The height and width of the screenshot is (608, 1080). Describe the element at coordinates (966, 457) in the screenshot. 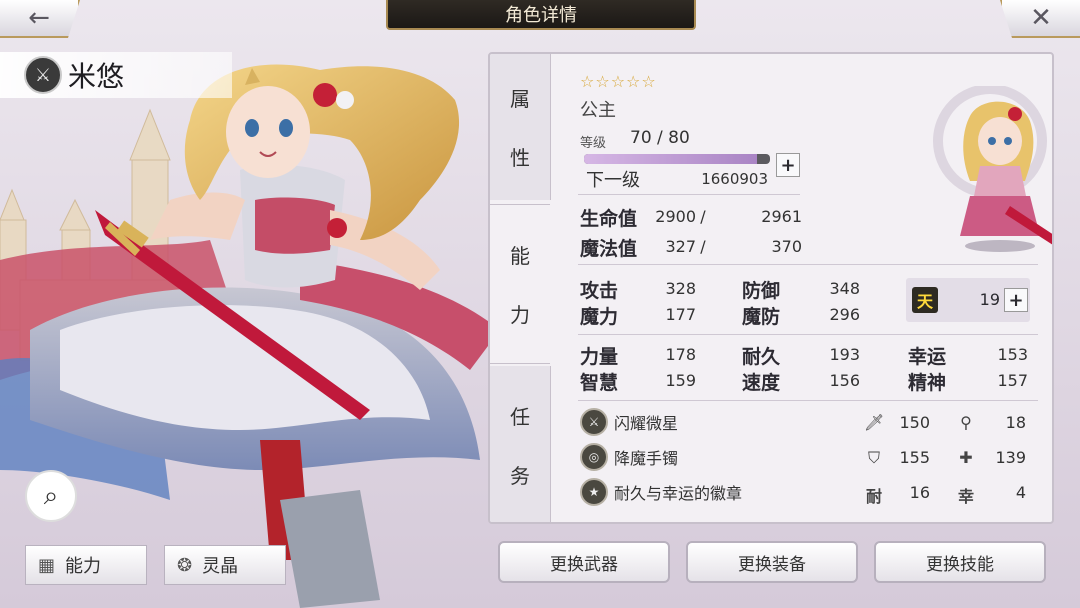

I see `magic-defense-stat-icon: ✚` at that location.